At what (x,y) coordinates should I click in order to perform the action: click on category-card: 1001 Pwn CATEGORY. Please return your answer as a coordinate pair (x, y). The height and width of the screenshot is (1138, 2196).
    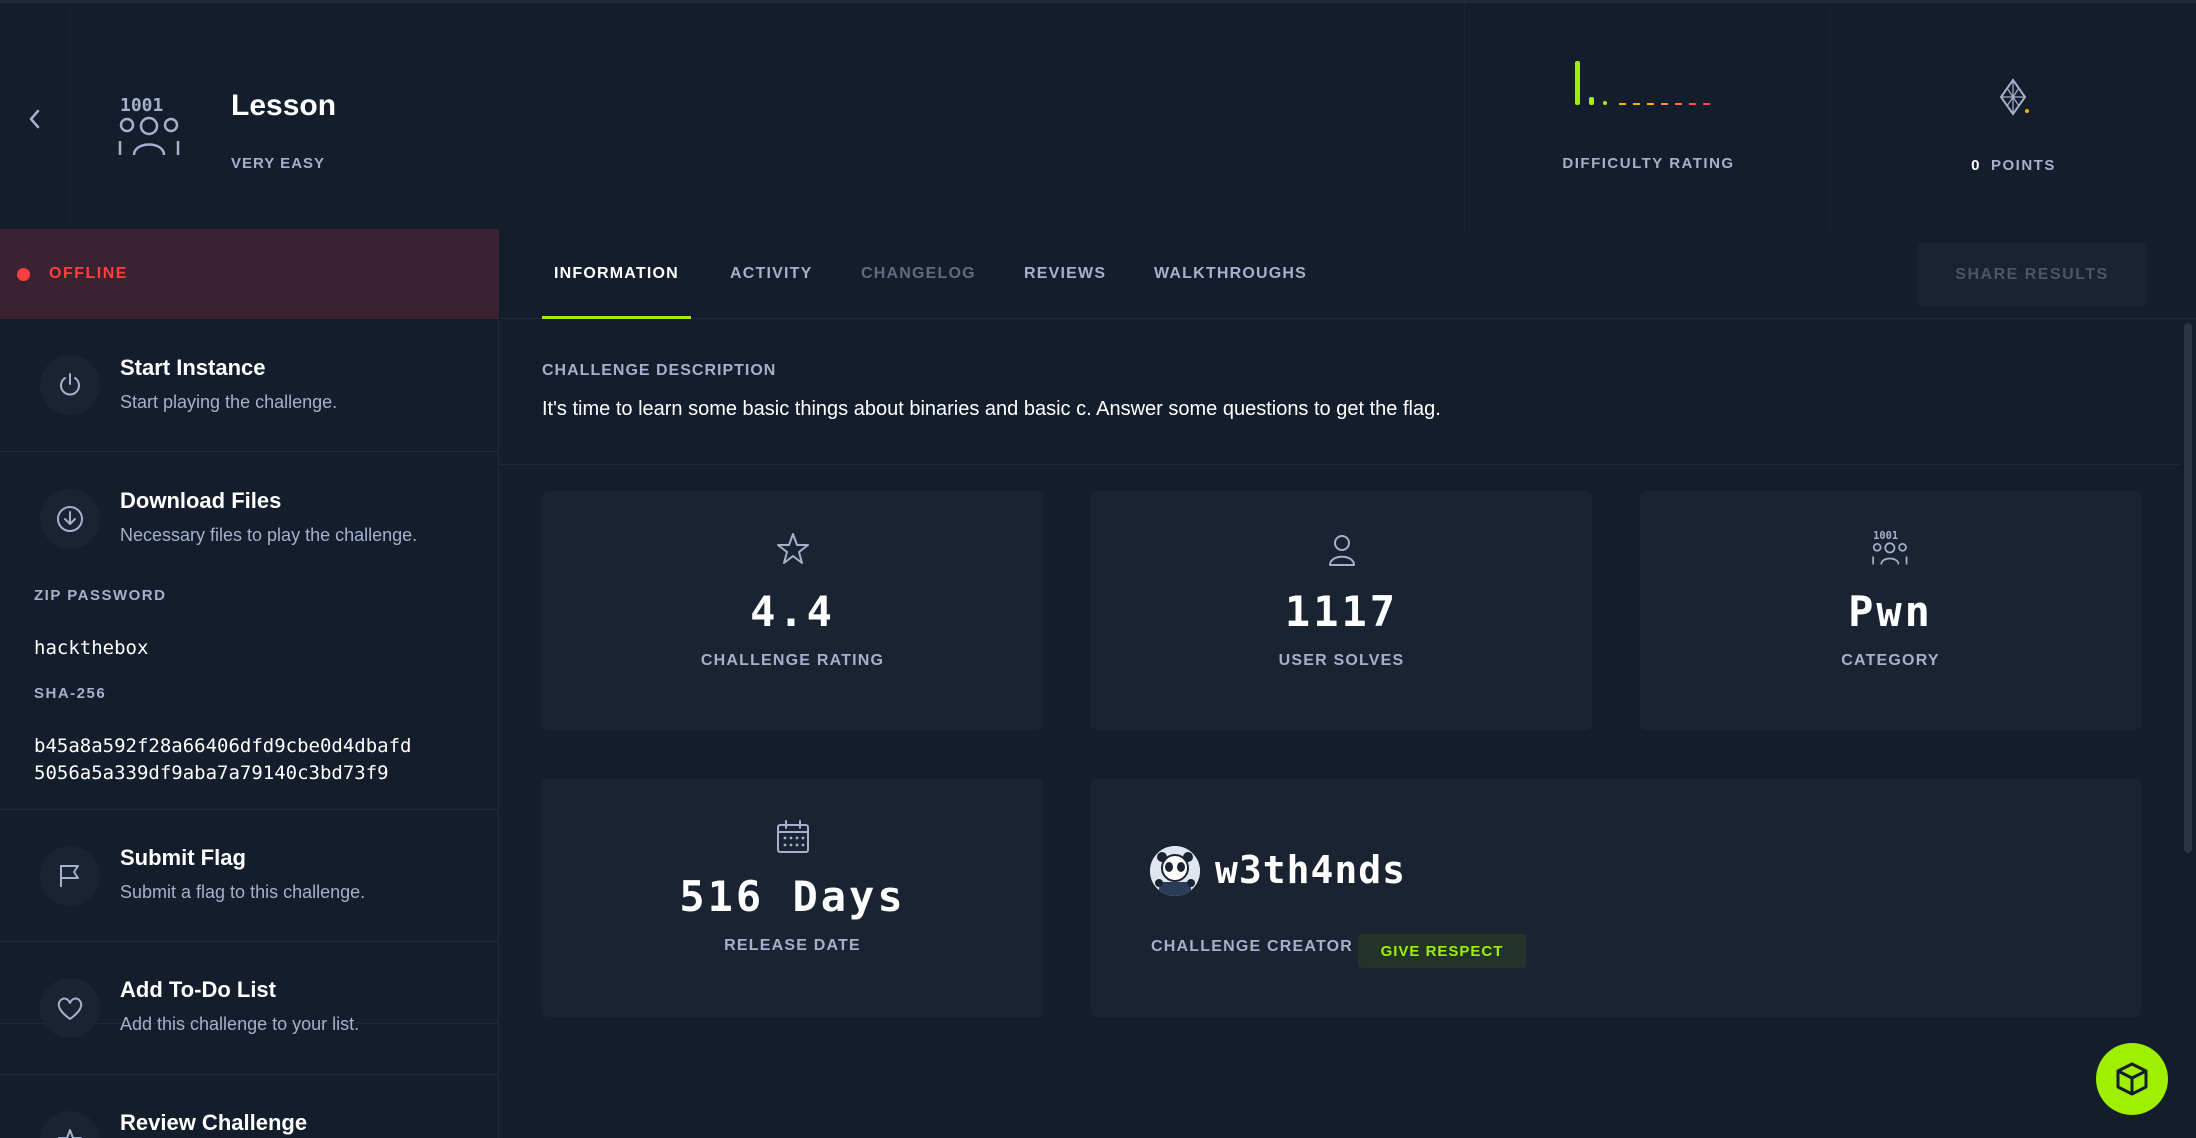
    Looking at the image, I should click on (1890, 610).